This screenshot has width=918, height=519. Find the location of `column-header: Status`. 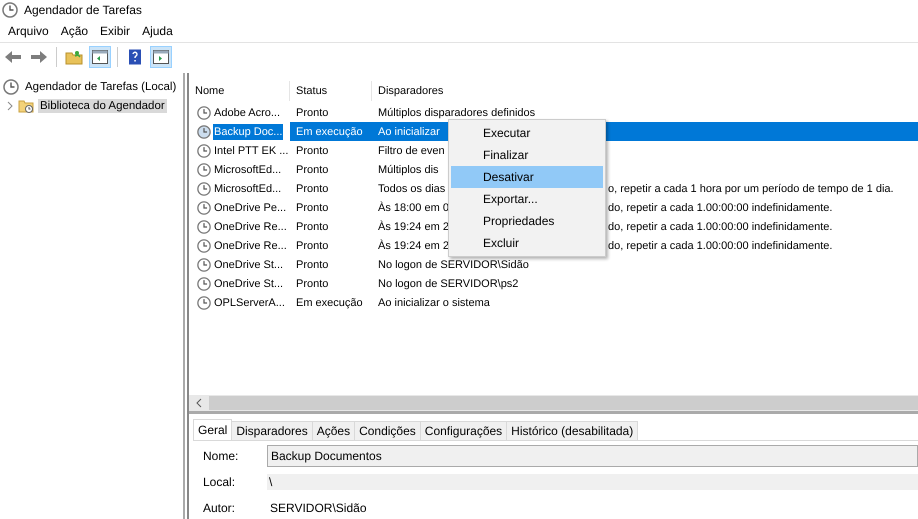

column-header: Status is located at coordinates (331, 91).